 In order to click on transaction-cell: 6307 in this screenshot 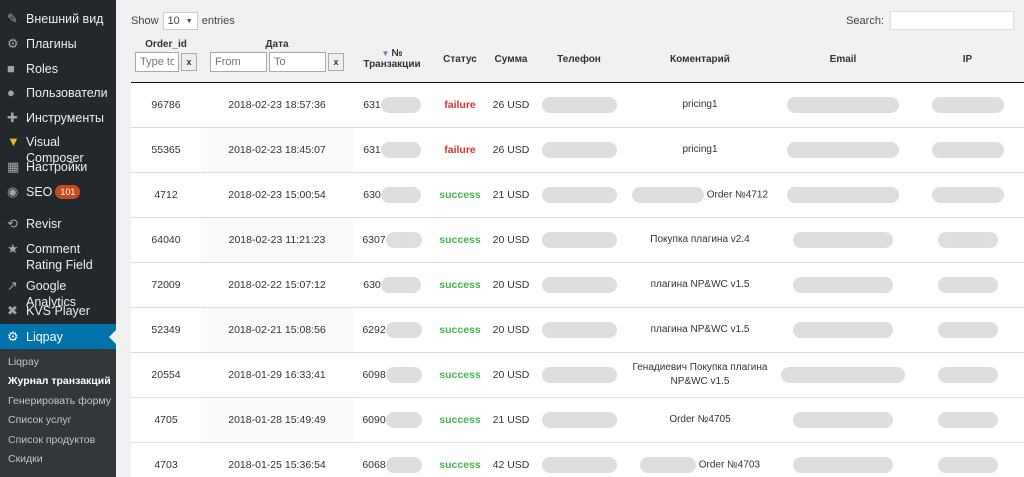, I will do `click(392, 239)`.